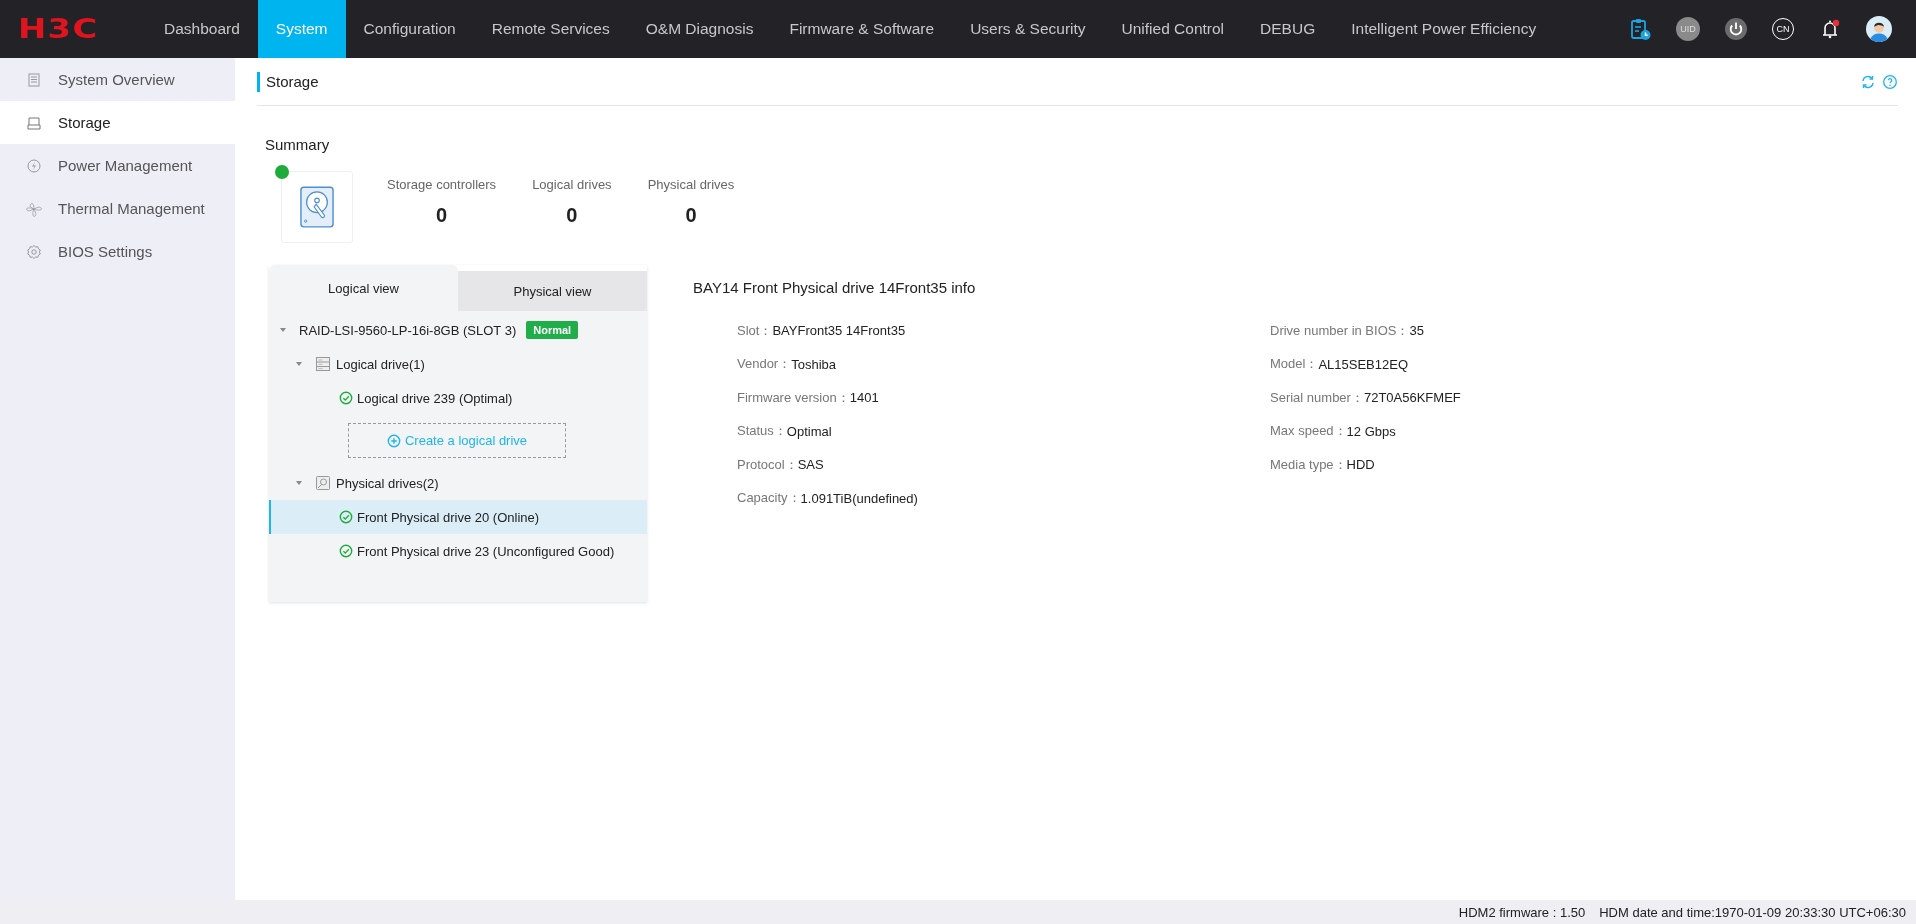 Image resolution: width=1916 pixels, height=924 pixels. What do you see at coordinates (1416, 331) in the screenshot?
I see `field-value: 35` at bounding box center [1416, 331].